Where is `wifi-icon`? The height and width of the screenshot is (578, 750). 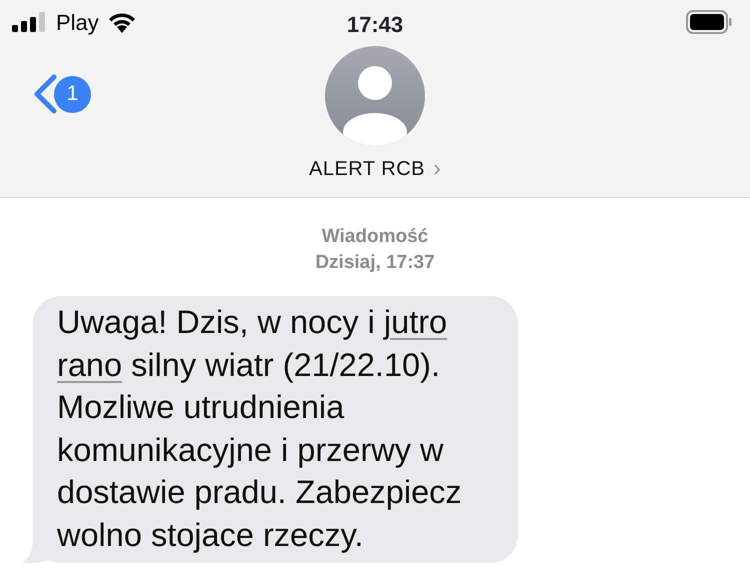
wifi-icon is located at coordinates (121, 22).